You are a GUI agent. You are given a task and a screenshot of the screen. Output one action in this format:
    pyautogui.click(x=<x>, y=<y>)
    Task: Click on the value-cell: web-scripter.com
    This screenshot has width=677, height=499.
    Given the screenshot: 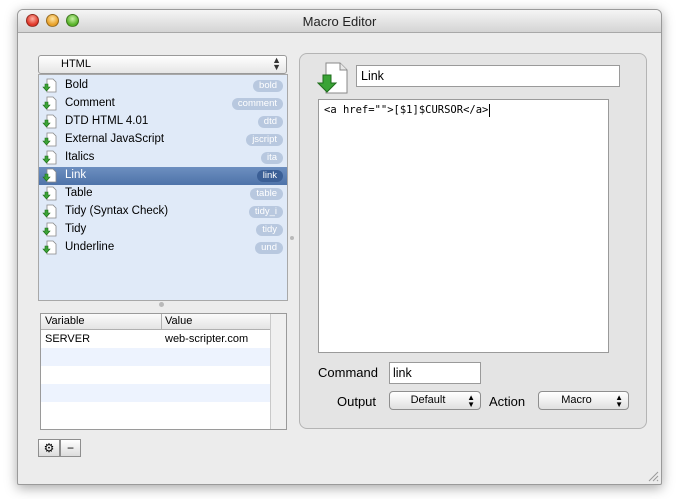 What is the action you would take?
    pyautogui.click(x=207, y=339)
    